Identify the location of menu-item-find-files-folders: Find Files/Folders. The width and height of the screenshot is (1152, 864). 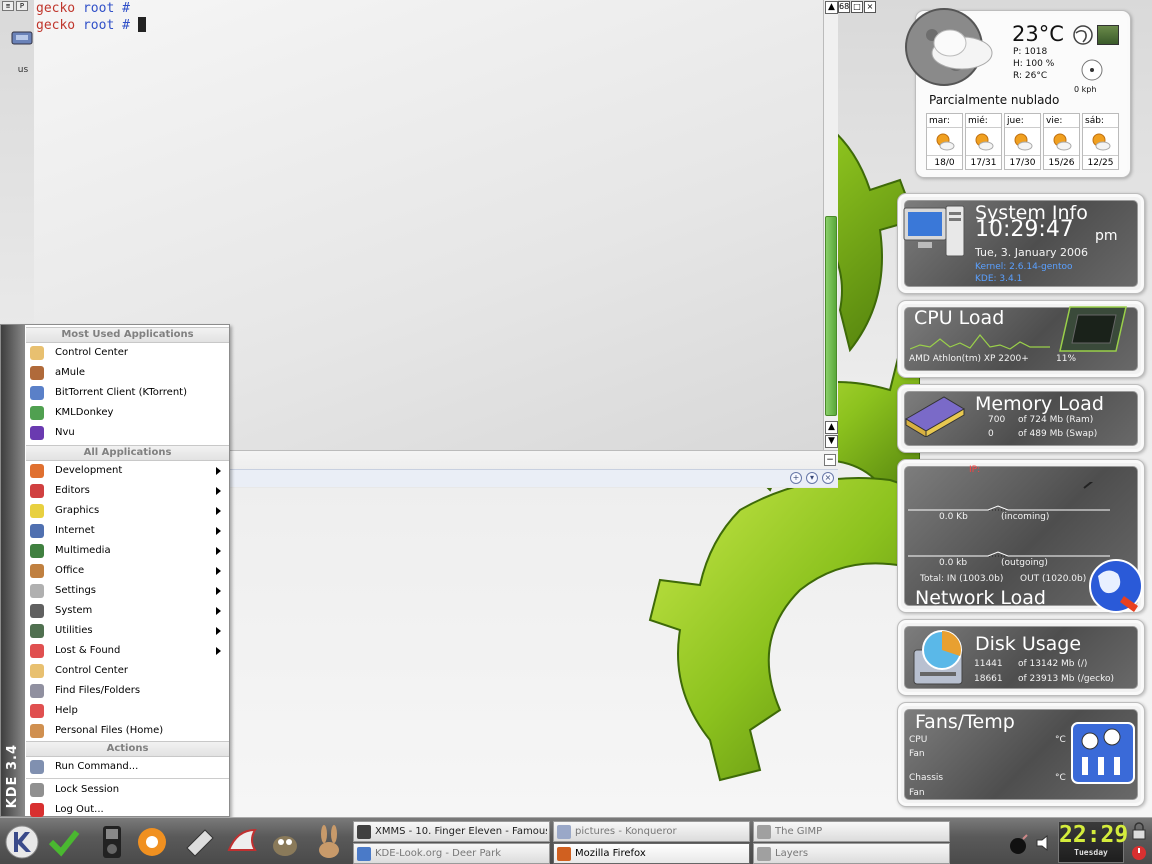
(128, 691).